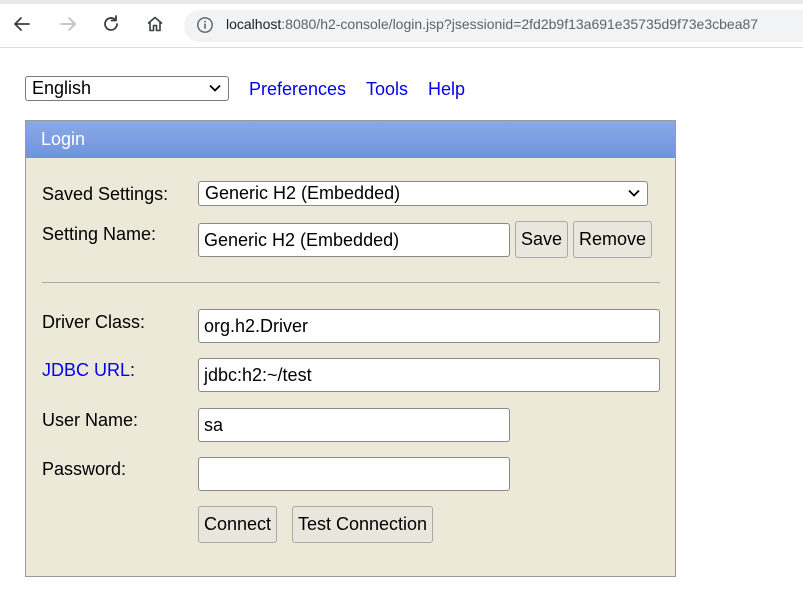  What do you see at coordinates (155, 24) in the screenshot?
I see `home-icon` at bounding box center [155, 24].